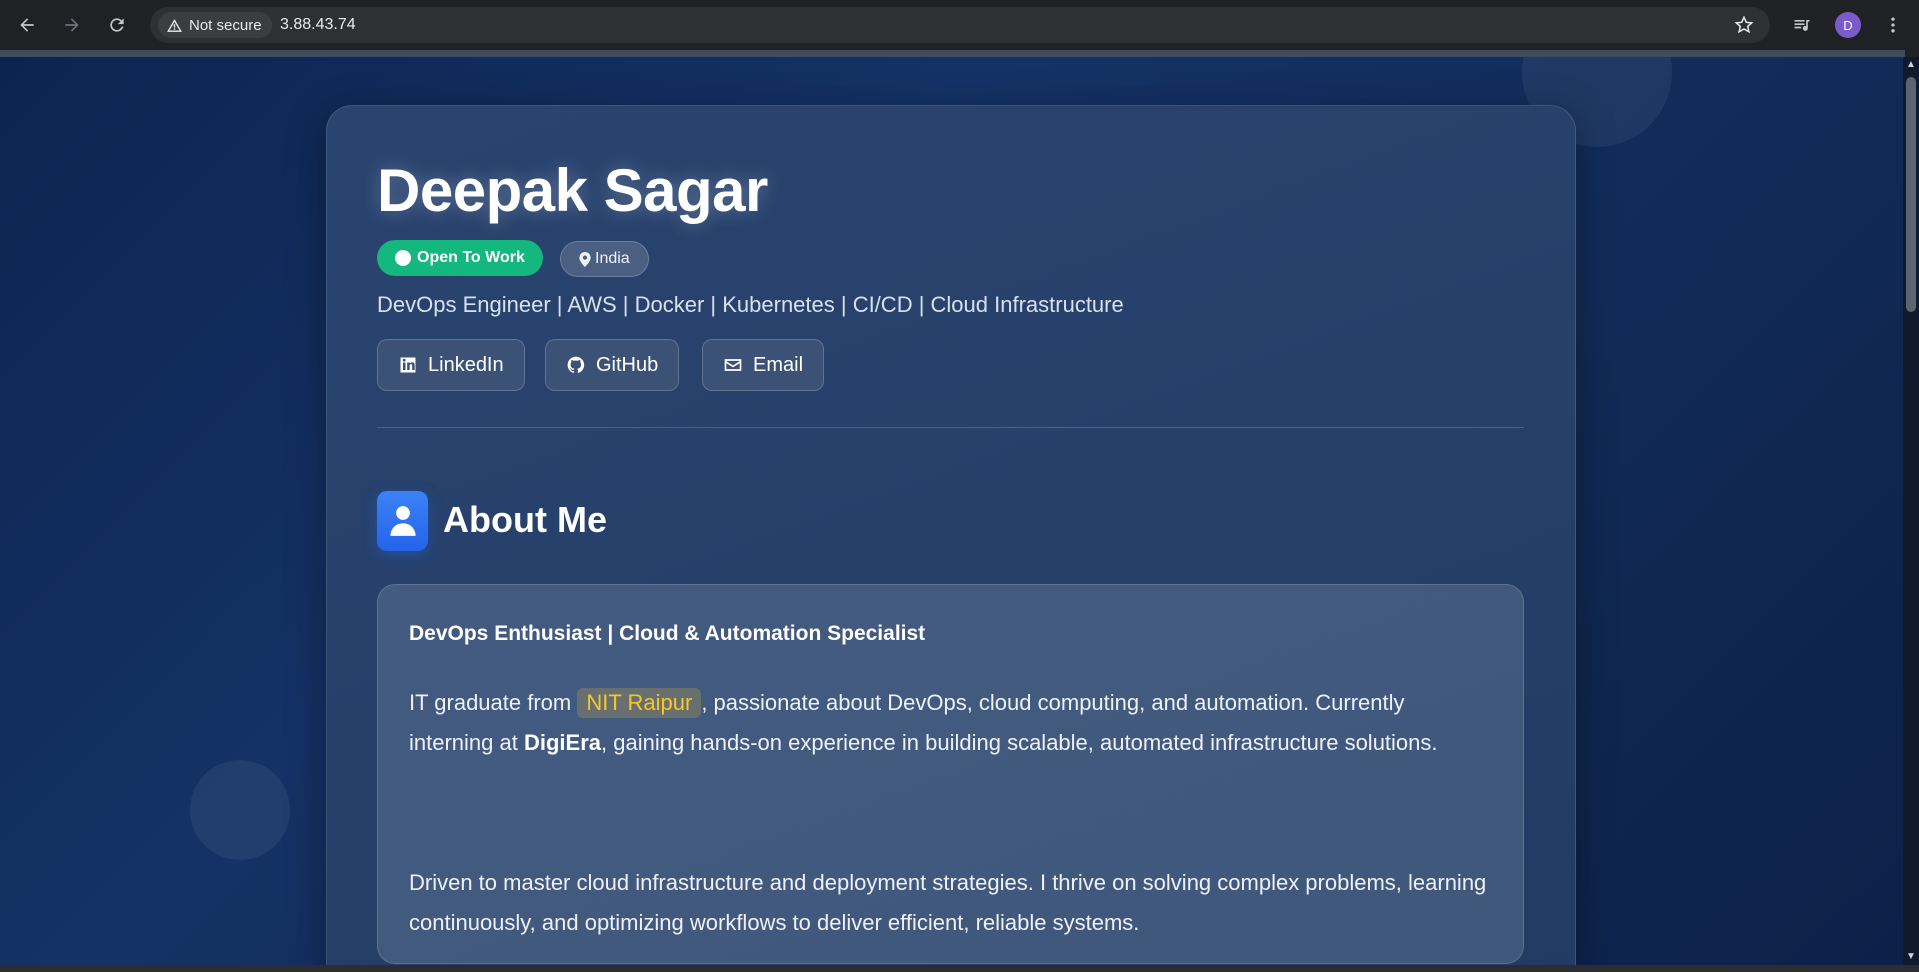  I want to click on browser-toolbar: Not secure 3.88.43.74 D, so click(959, 25).